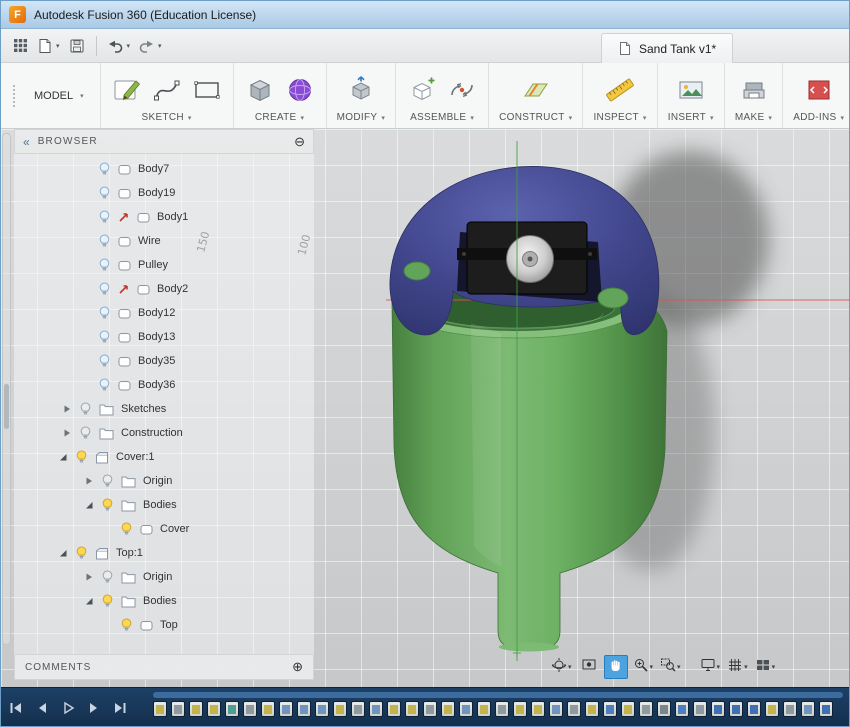  I want to click on measure-icon, so click(620, 90).